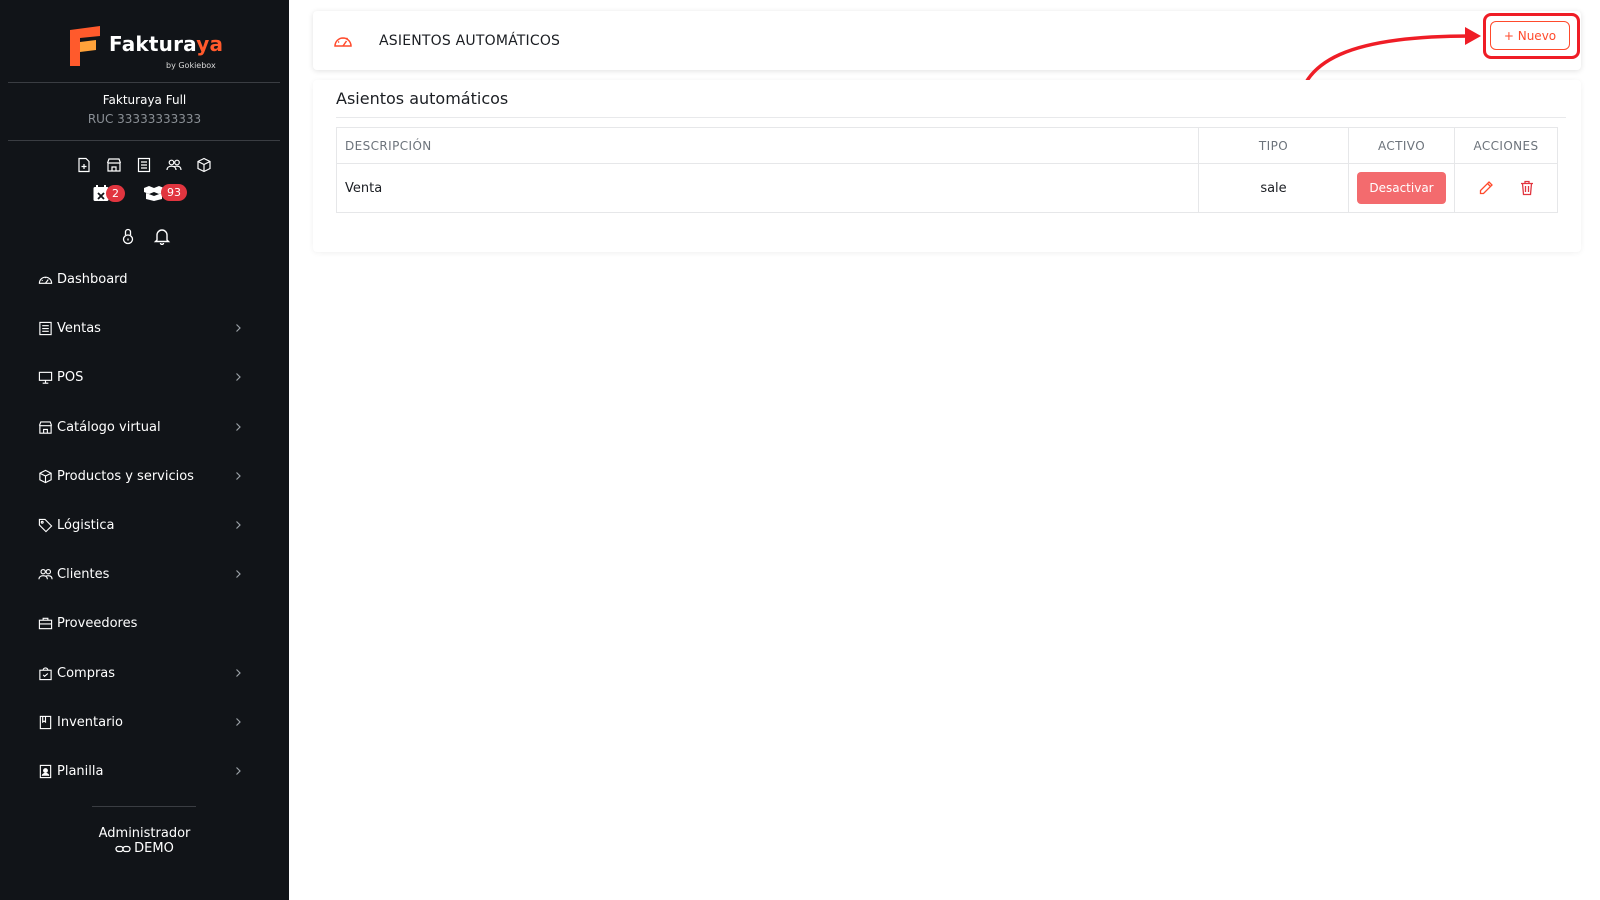  Describe the element at coordinates (128, 236) in the screenshot. I see `lock-icon` at that location.